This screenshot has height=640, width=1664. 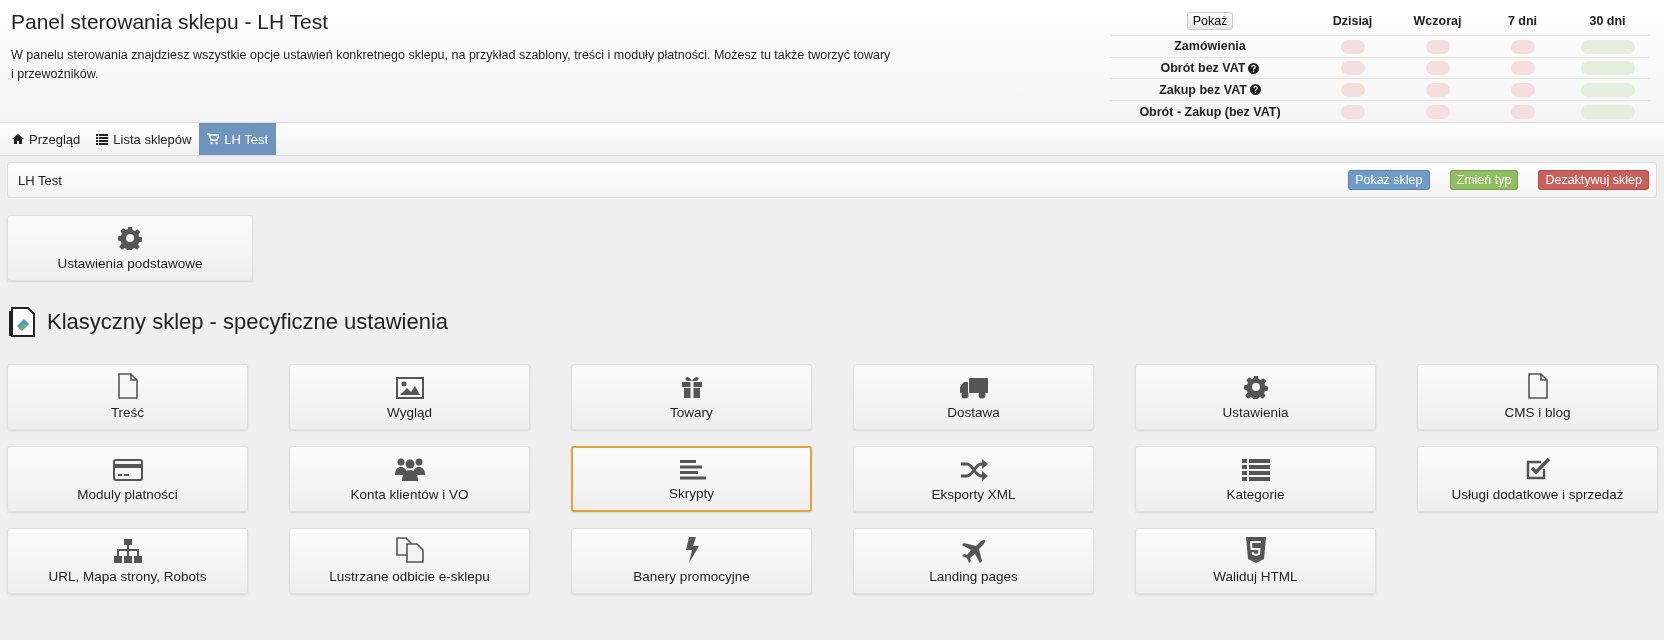 I want to click on home-icon, so click(x=18, y=139).